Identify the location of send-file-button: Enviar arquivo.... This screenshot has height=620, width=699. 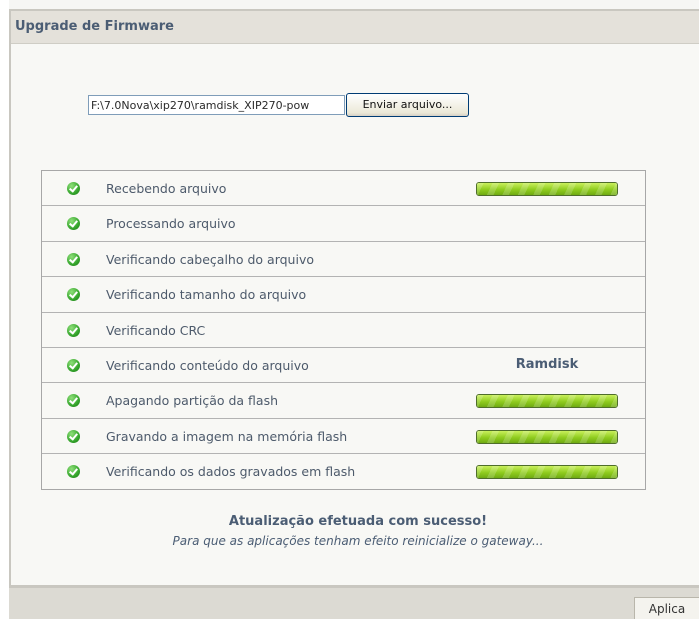
(407, 105).